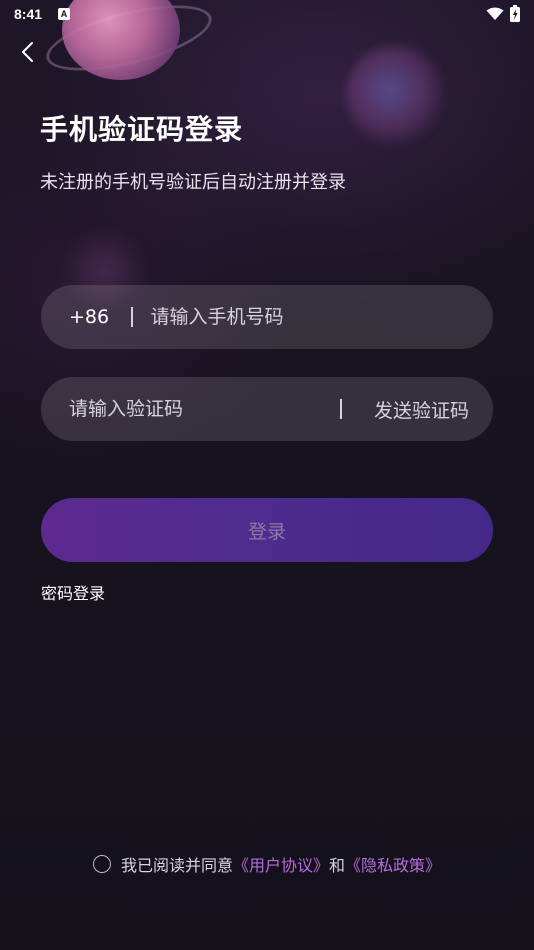 Image resolution: width=534 pixels, height=950 pixels. What do you see at coordinates (193, 182) in the screenshot?
I see `page-subtitle: 未注册的手机号验证后自动注册并登录` at bounding box center [193, 182].